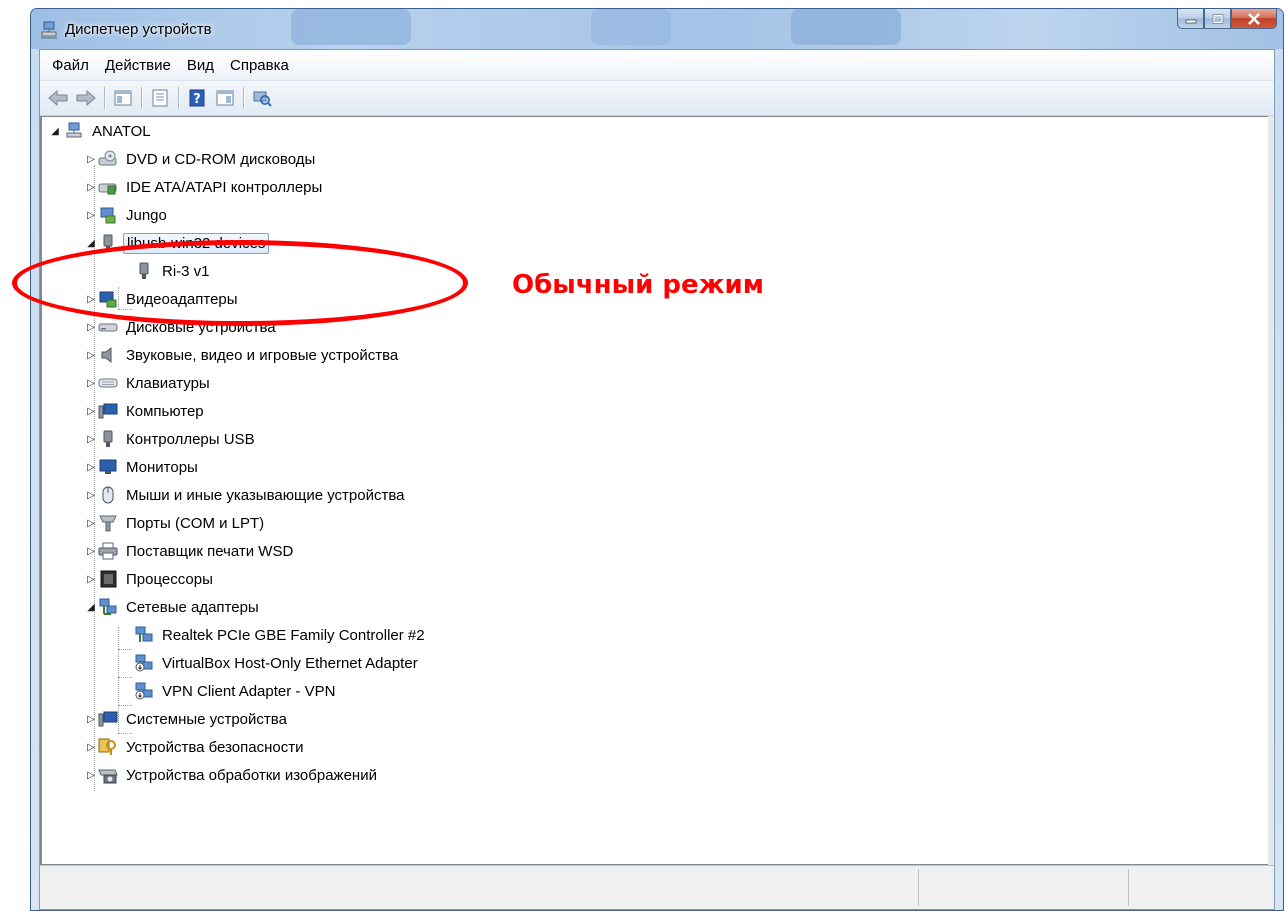  What do you see at coordinates (1271, 490) in the screenshot?
I see `scrollbar` at bounding box center [1271, 490].